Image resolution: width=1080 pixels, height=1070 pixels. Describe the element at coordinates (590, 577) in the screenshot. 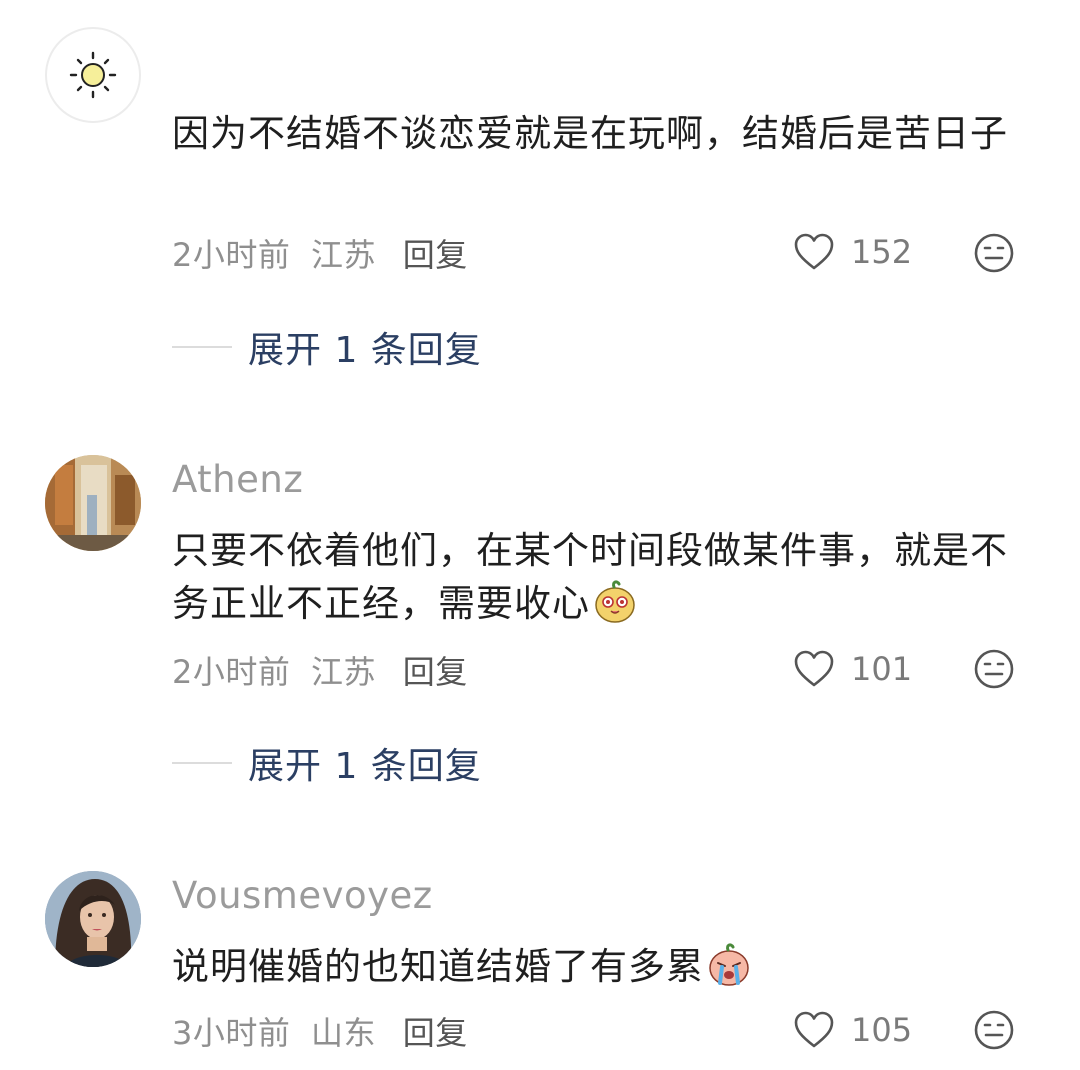

I see `comment-text-body: 只要不依着他们，在某个时间段做某件事，就是不务正业不正经，需要收心` at that location.